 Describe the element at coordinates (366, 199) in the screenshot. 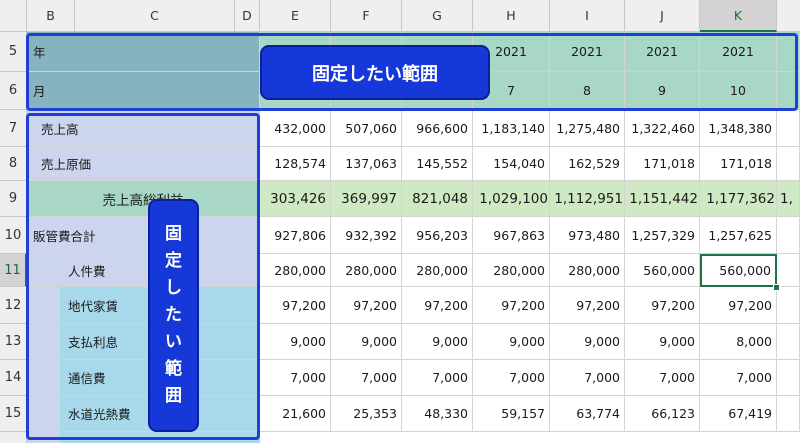

I see `gross-profit-f: 369,997` at that location.